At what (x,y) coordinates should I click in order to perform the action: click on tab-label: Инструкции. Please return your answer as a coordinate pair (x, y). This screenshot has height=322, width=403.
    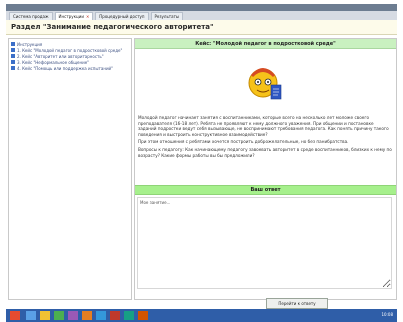
    Looking at the image, I should click on (71, 16).